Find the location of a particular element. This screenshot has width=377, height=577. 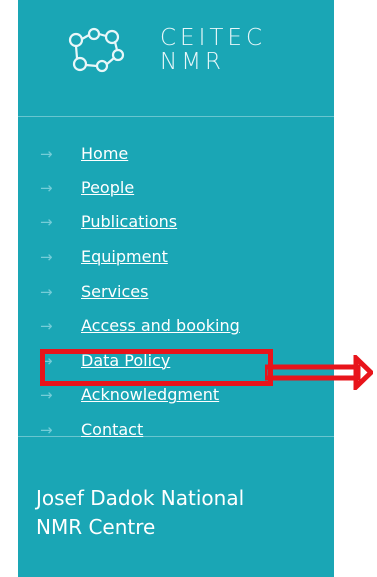

menu-label-acknowledgment: Acknowledgment is located at coordinates (150, 395).